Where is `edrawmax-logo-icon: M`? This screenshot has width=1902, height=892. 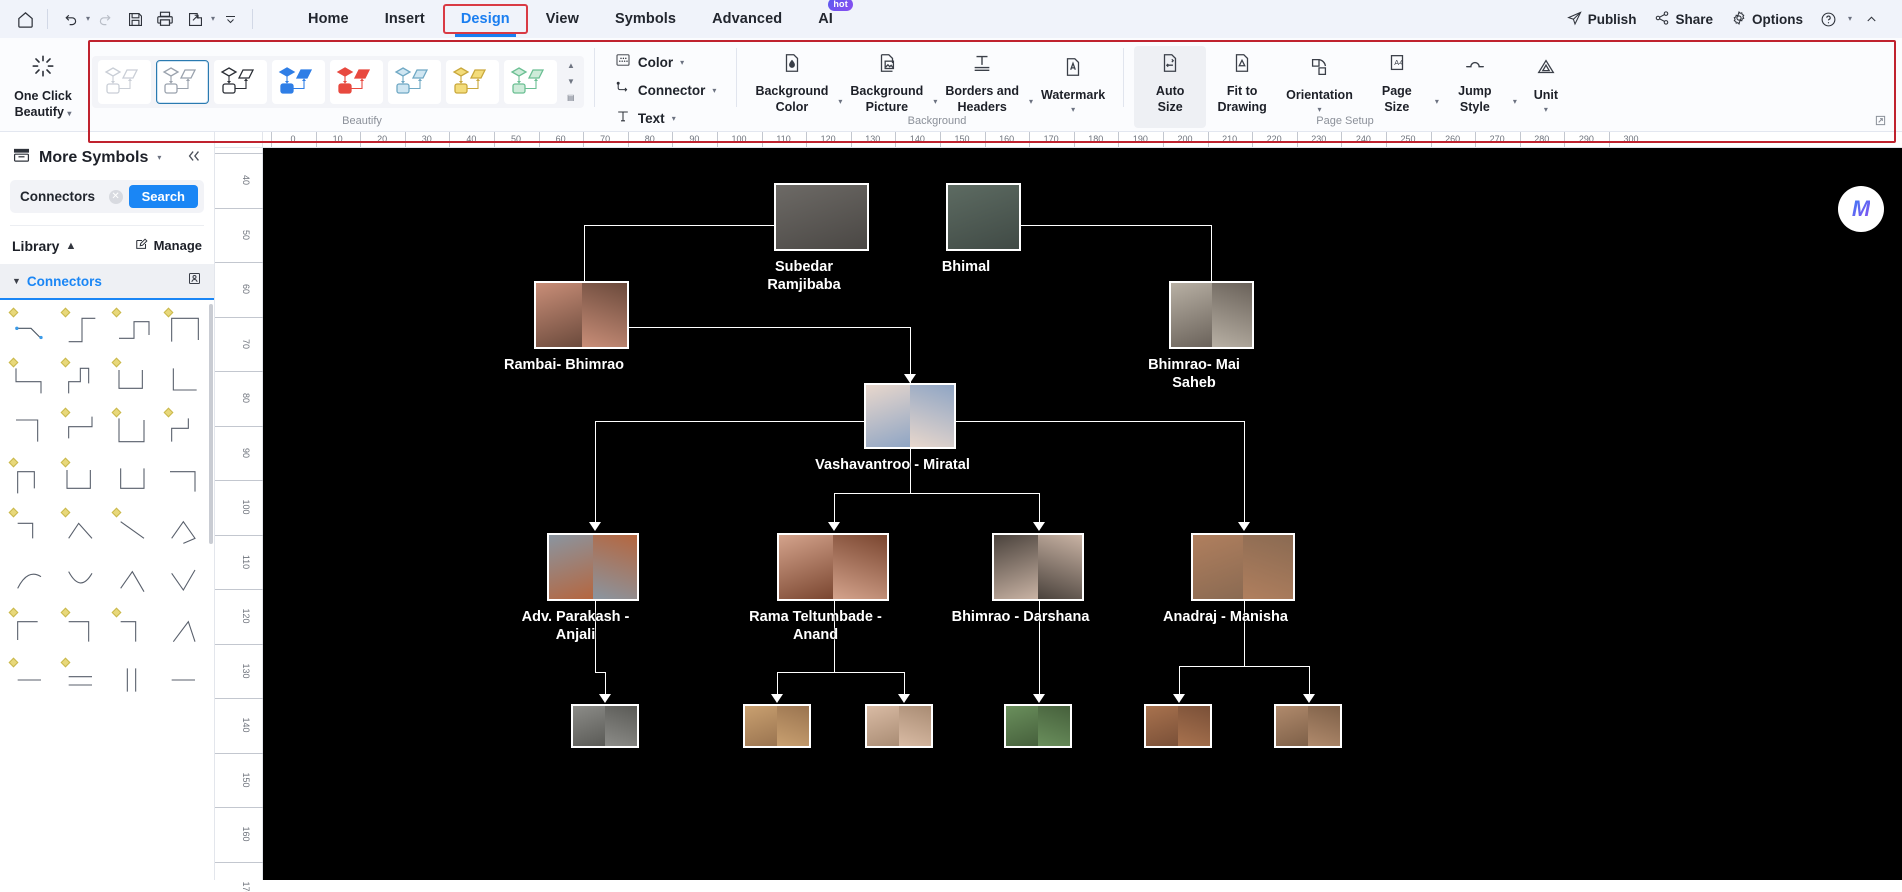
edrawmax-logo-icon: M is located at coordinates (1861, 209).